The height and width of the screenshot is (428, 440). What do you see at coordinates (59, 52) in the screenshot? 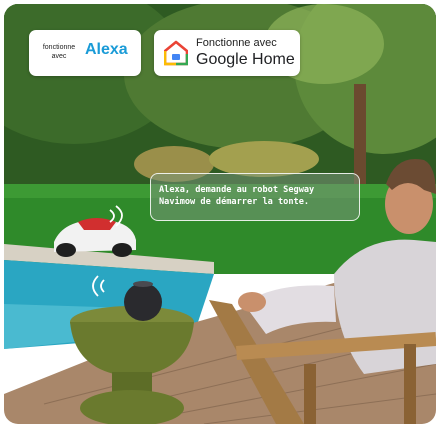
I see `alexa-badge-prefix: fonctionne avec` at bounding box center [59, 52].